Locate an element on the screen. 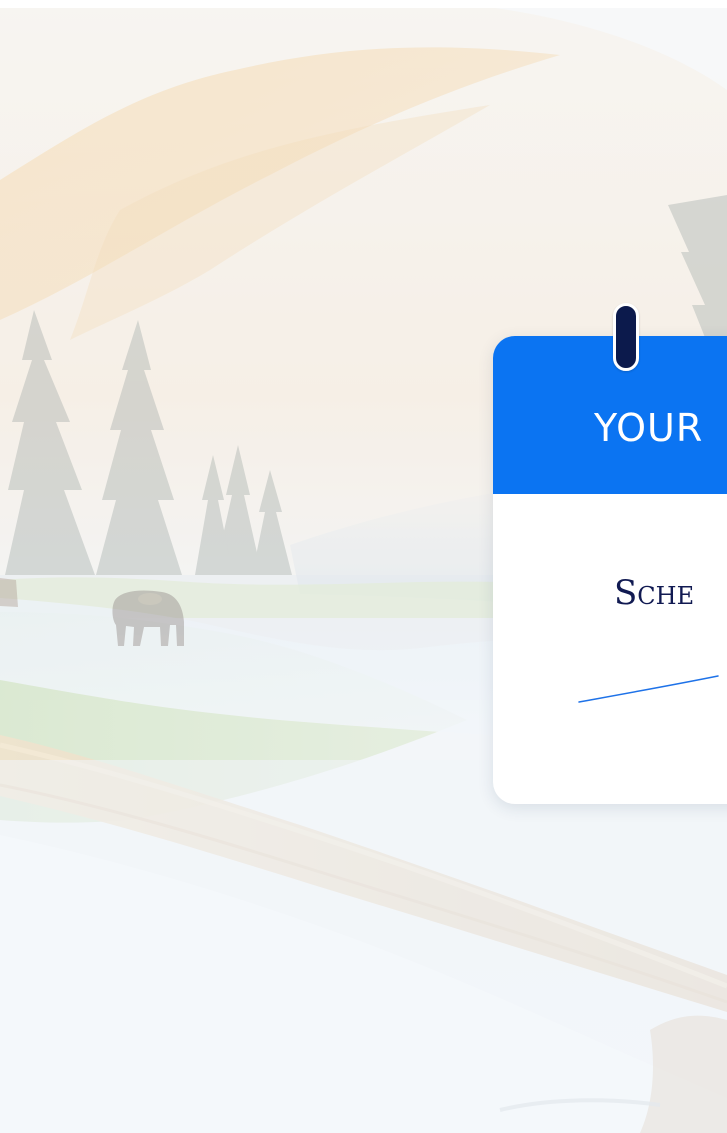 The width and height of the screenshot is (727, 1133). binder-clip-icon is located at coordinates (626, 337).